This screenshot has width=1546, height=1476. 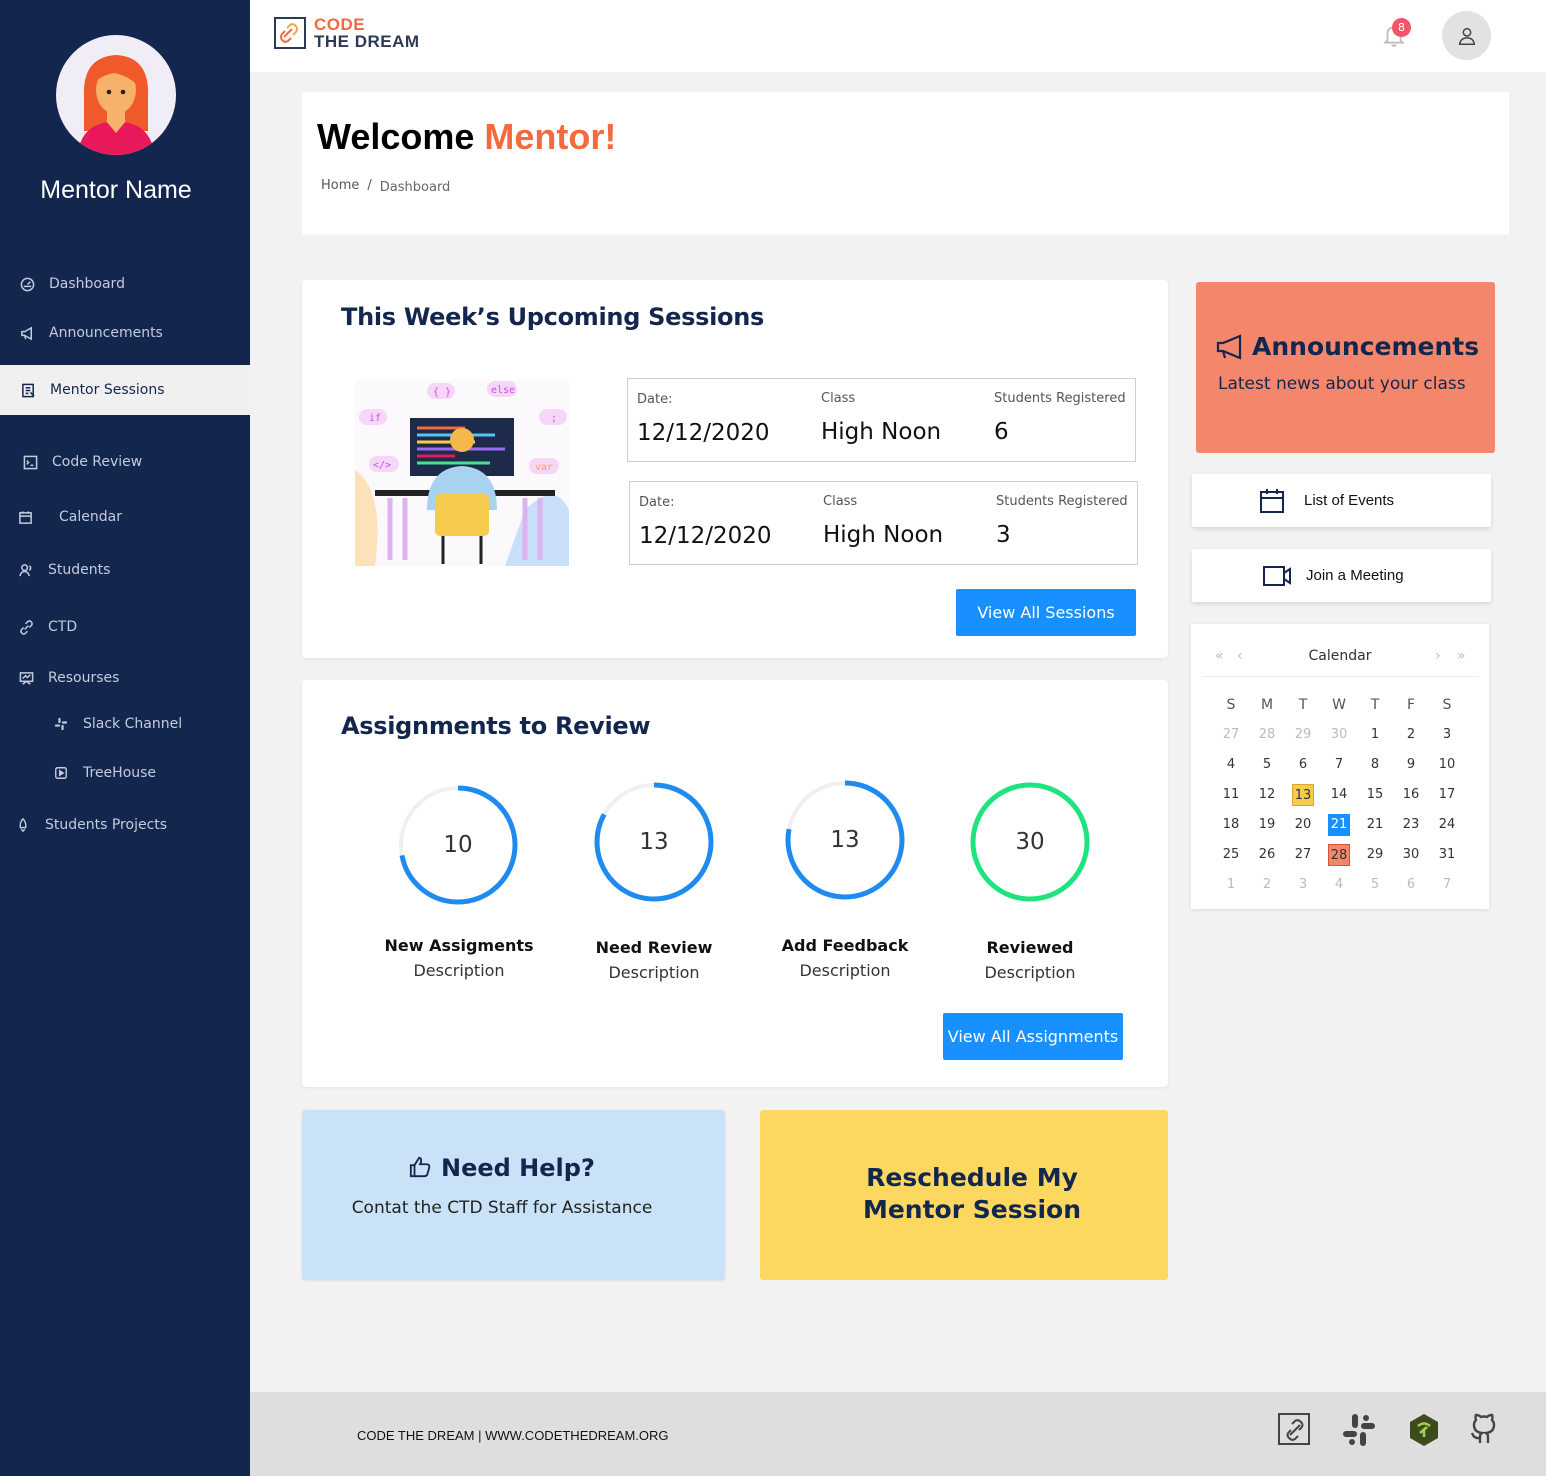 What do you see at coordinates (386, 186) in the screenshot?
I see `breadcrumb: Home / Dashboard` at bounding box center [386, 186].